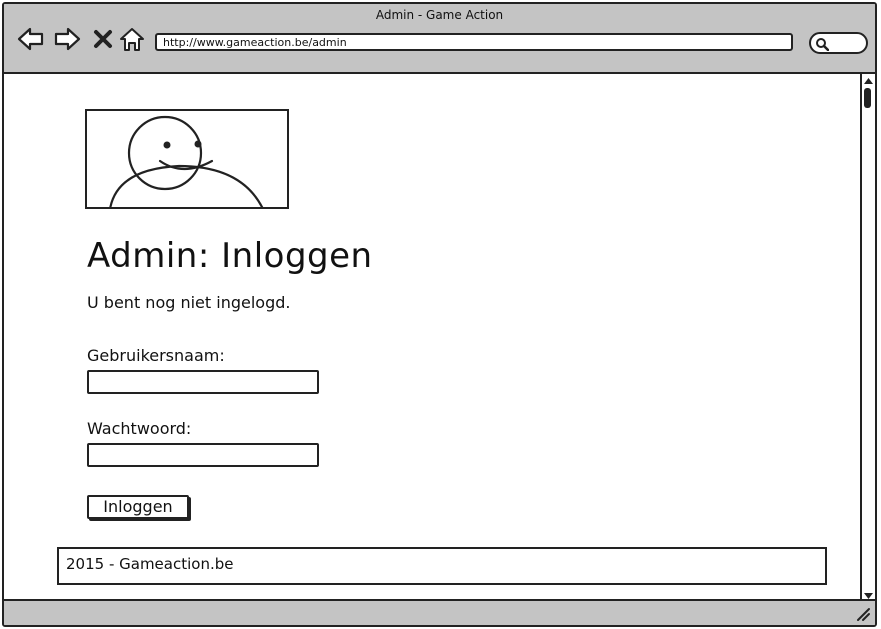 This screenshot has height=629, width=881. What do you see at coordinates (474, 42) in the screenshot?
I see `address-bar: http://www.gameaction.be/admin` at bounding box center [474, 42].